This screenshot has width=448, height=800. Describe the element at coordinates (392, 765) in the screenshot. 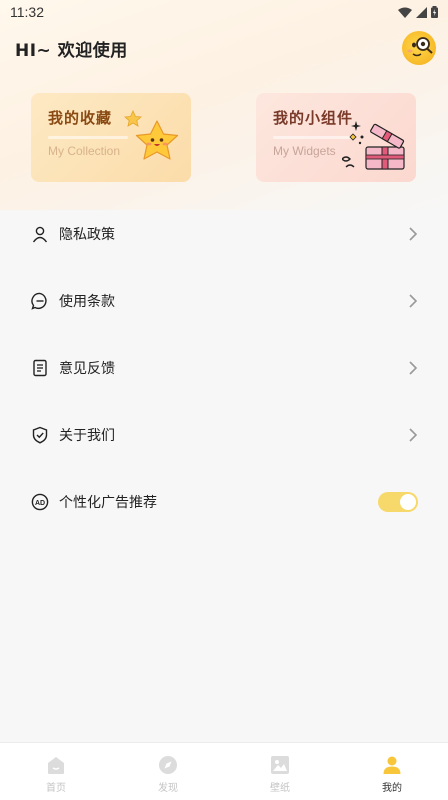

I see `user-icon` at that location.